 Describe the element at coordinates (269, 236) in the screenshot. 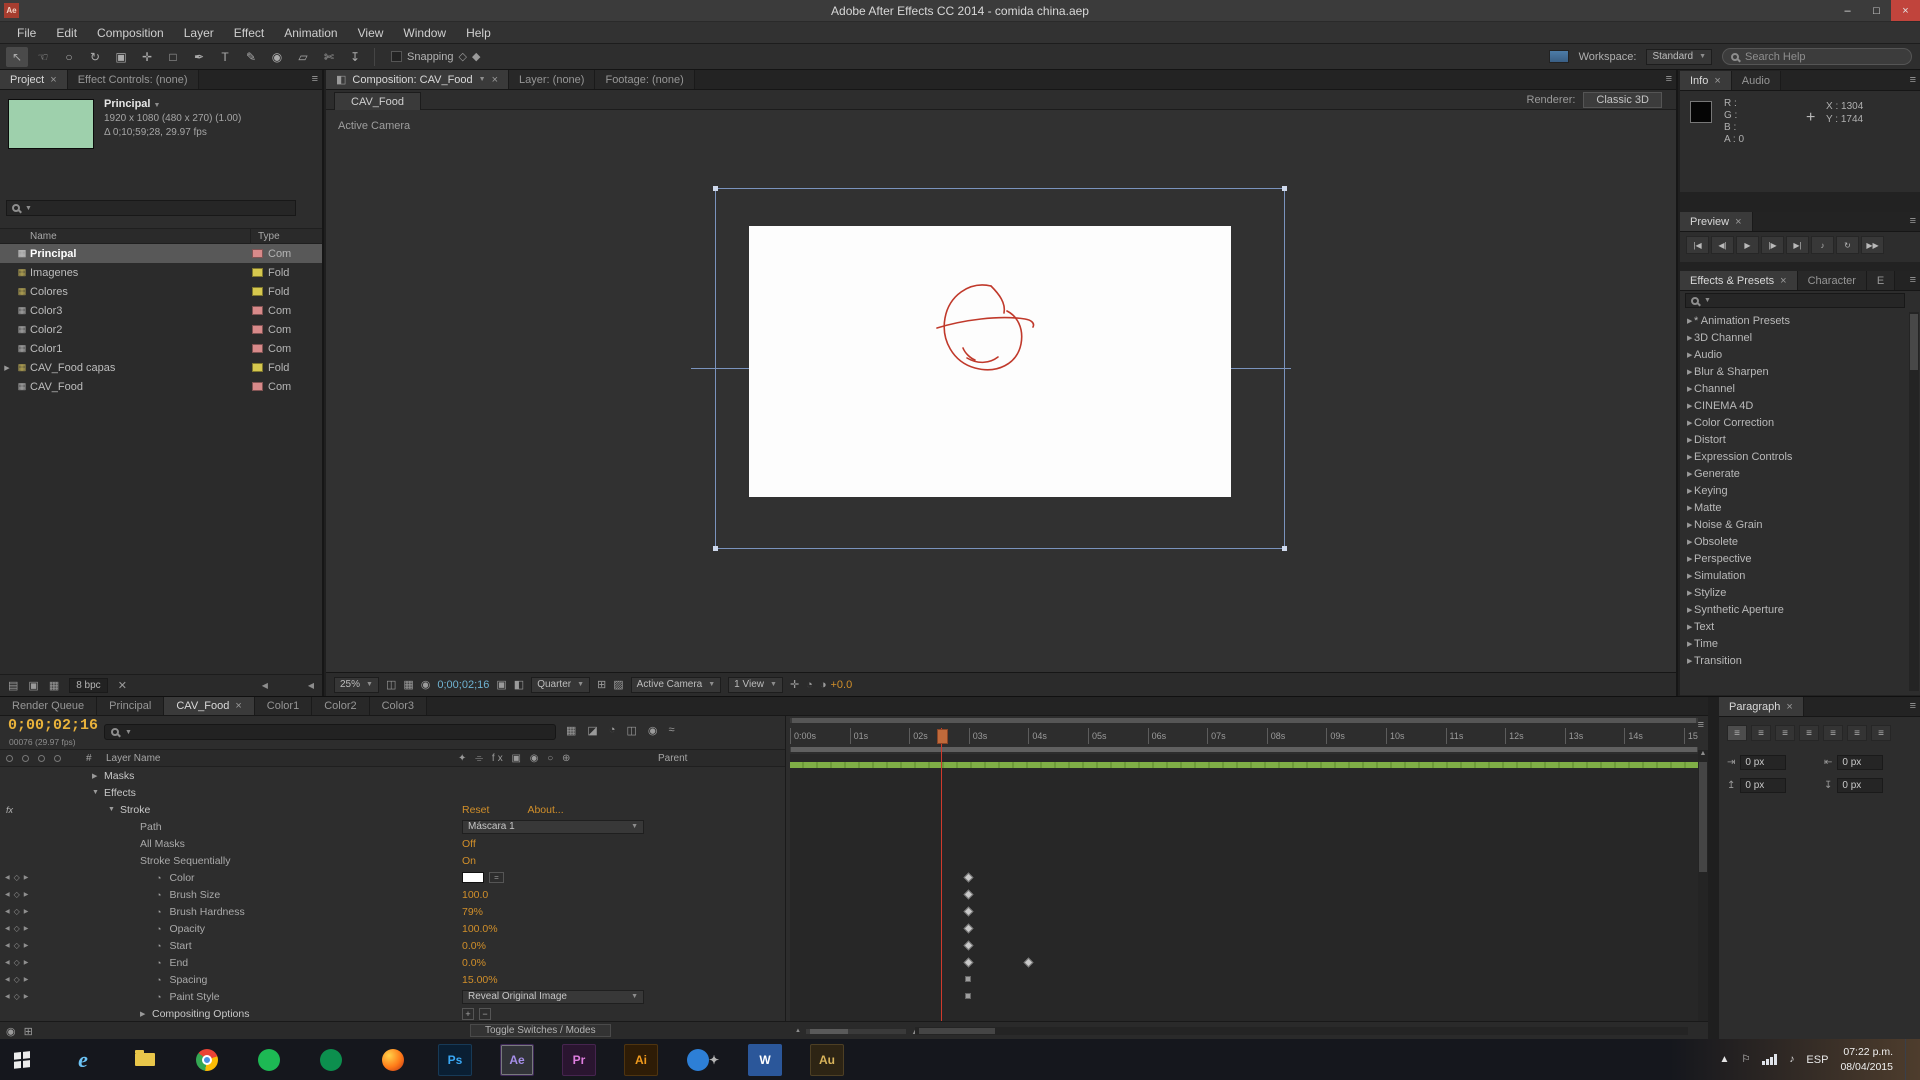

I see `column-type: Type` at that location.